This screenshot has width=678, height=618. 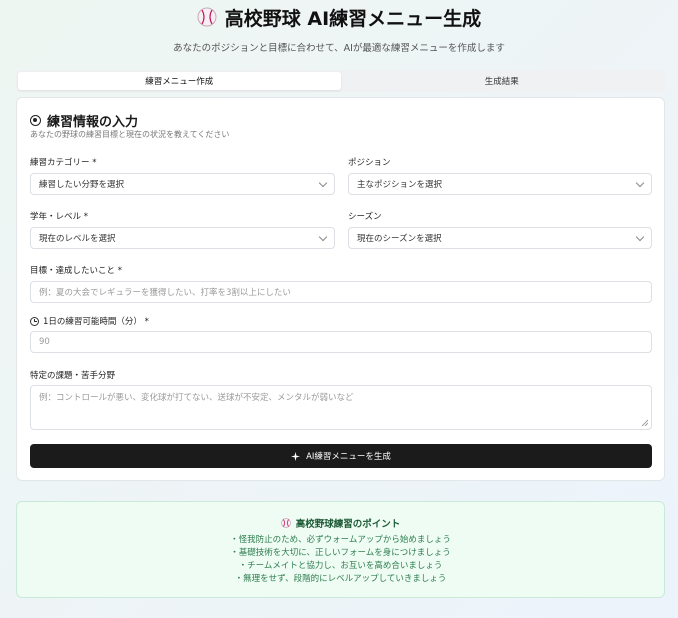 What do you see at coordinates (82, 185) in the screenshot?
I see `category-select-value: 練習したい分野を選択` at bounding box center [82, 185].